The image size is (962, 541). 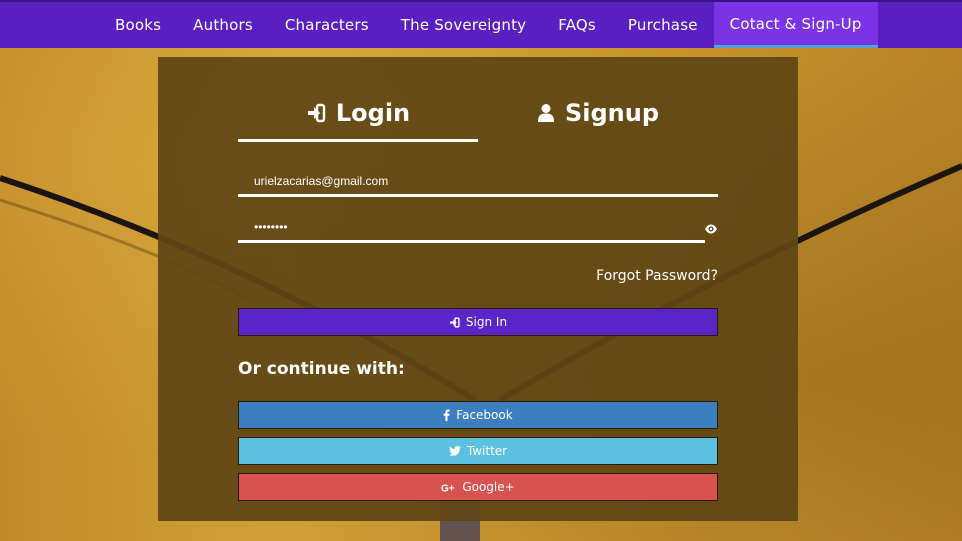 What do you see at coordinates (454, 451) in the screenshot?
I see `twitter-icon` at bounding box center [454, 451].